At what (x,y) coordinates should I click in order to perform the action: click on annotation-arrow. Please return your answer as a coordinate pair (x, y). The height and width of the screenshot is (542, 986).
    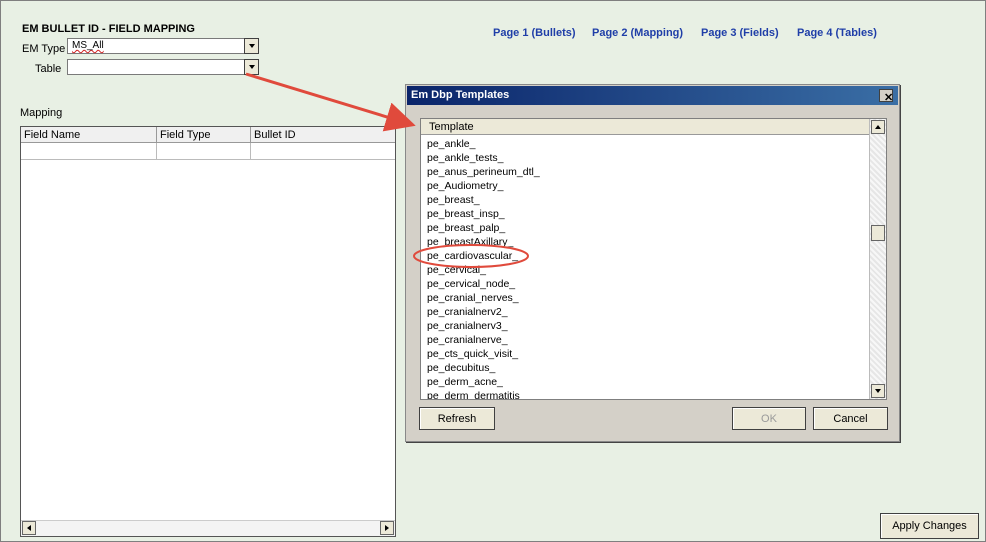
    Looking at the image, I should click on (330, 102).